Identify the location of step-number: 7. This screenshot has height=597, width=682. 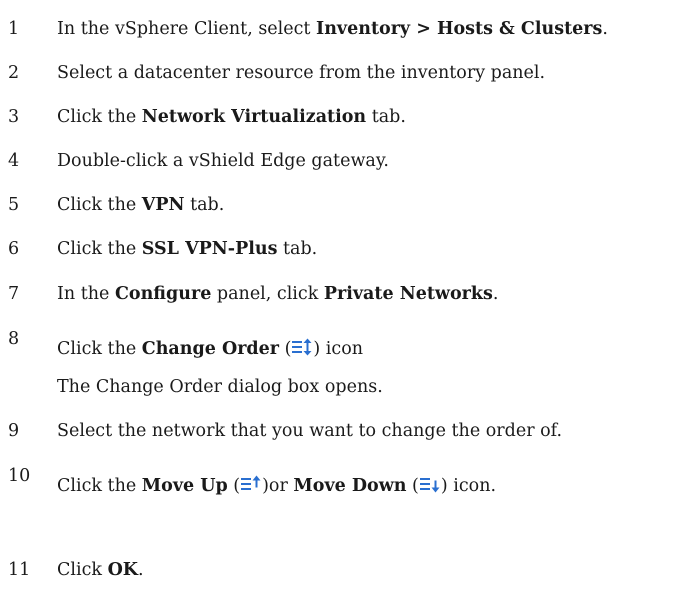
(14, 294).